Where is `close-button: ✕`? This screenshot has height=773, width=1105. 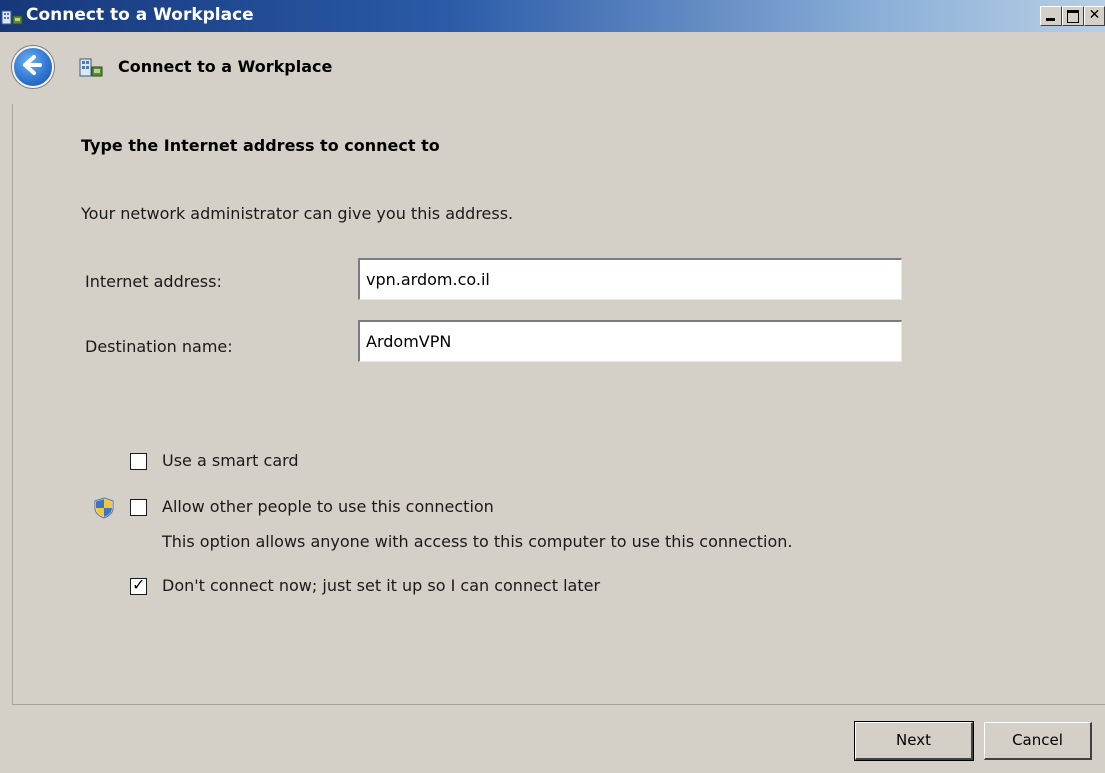
close-button: ✕ is located at coordinates (1094, 16).